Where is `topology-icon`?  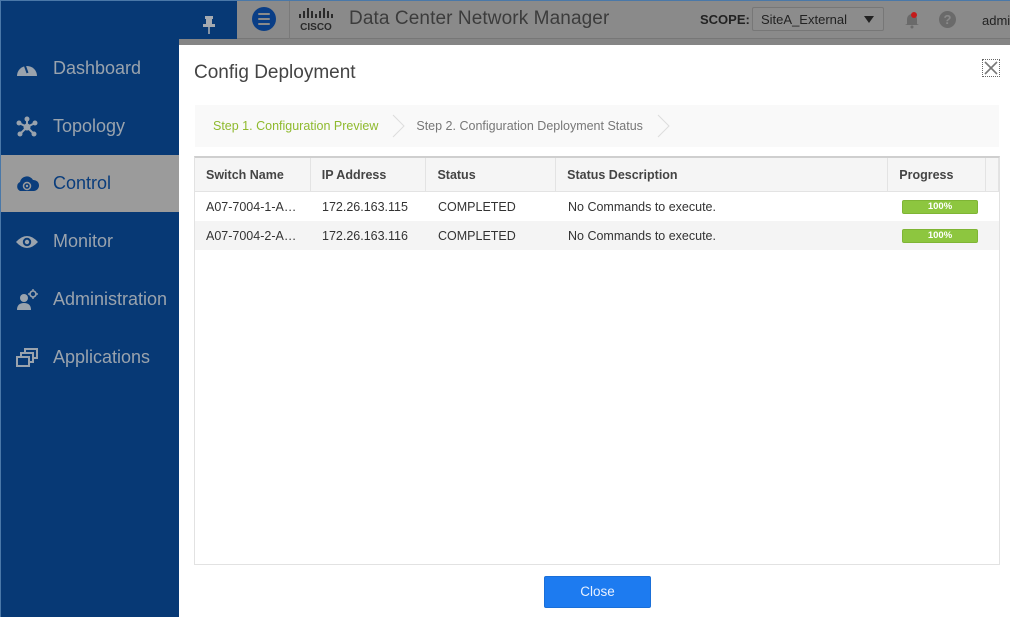
topology-icon is located at coordinates (27, 127).